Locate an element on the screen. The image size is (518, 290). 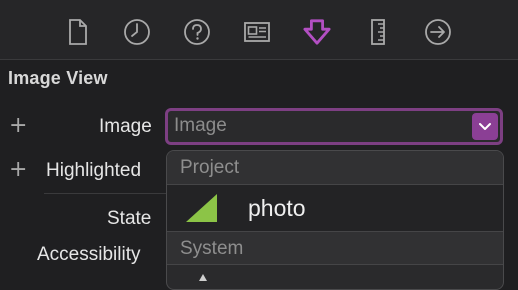
menu-item-photo: photo is located at coordinates (335, 208).